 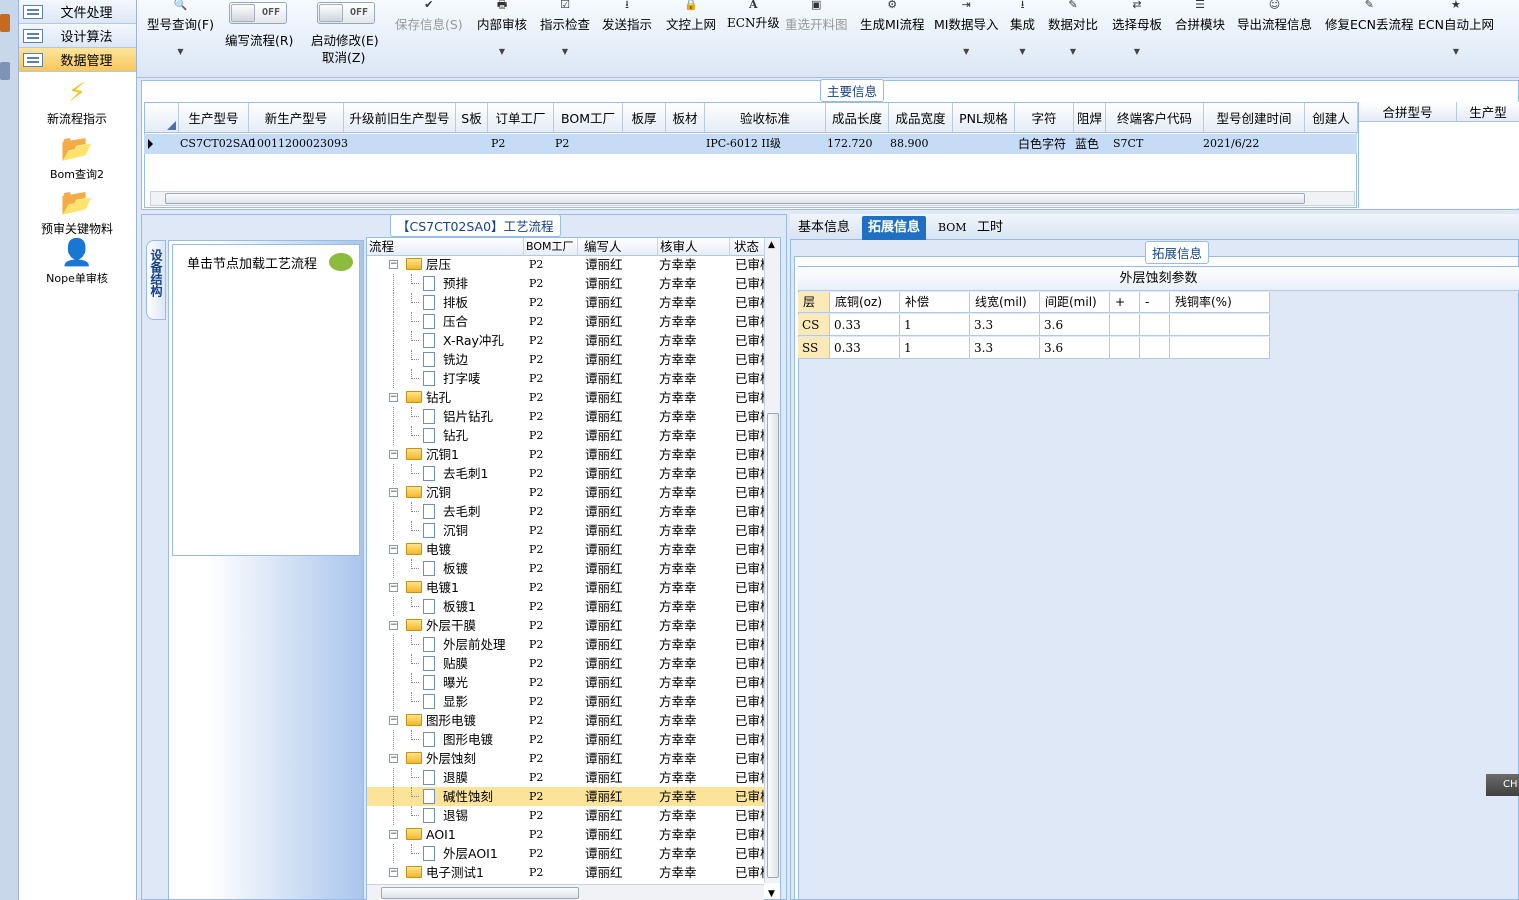 I want to click on tree-horizontal-scrollbar, so click(x=565, y=892).